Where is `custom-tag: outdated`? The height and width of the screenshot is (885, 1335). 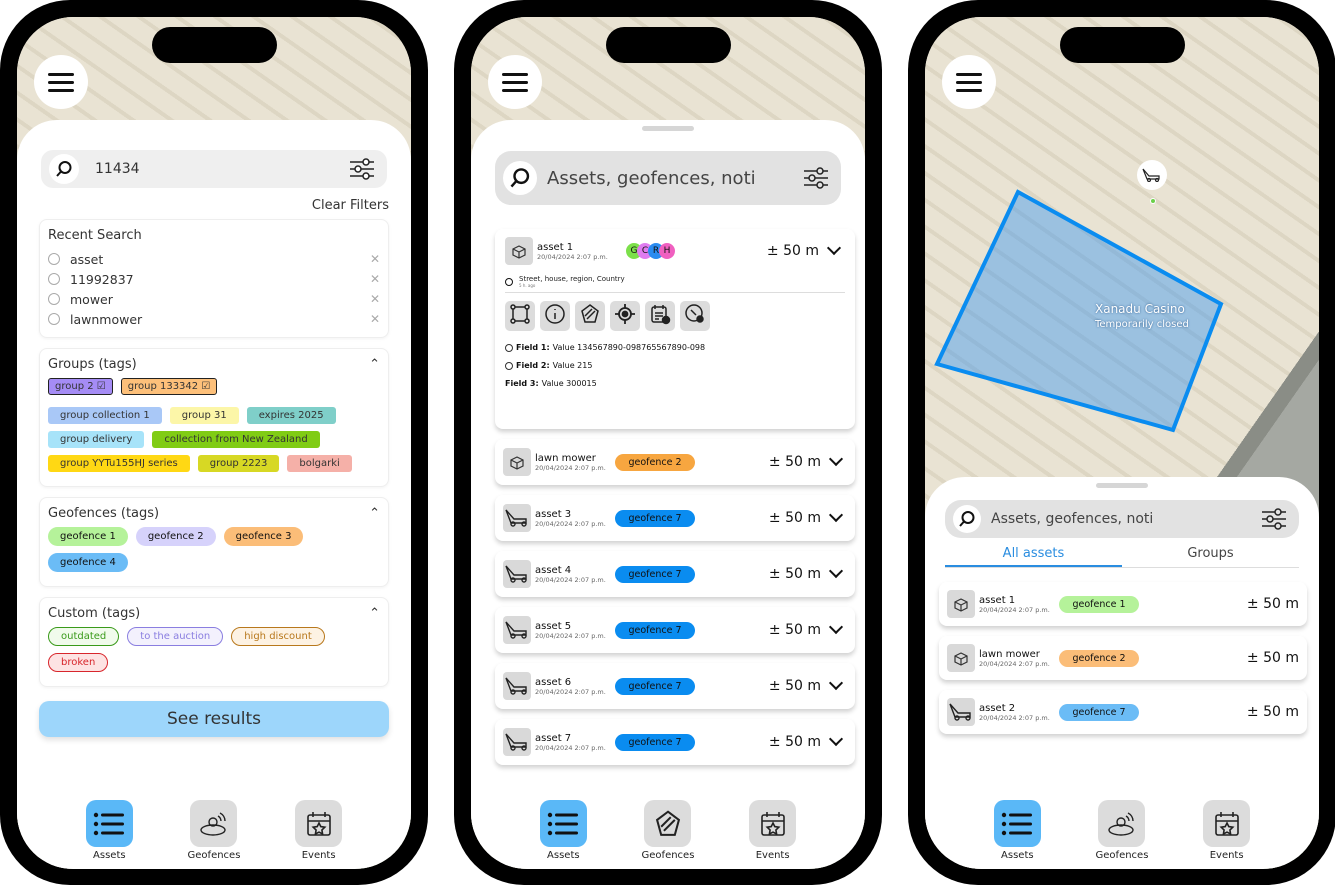 custom-tag: outdated is located at coordinates (84, 636).